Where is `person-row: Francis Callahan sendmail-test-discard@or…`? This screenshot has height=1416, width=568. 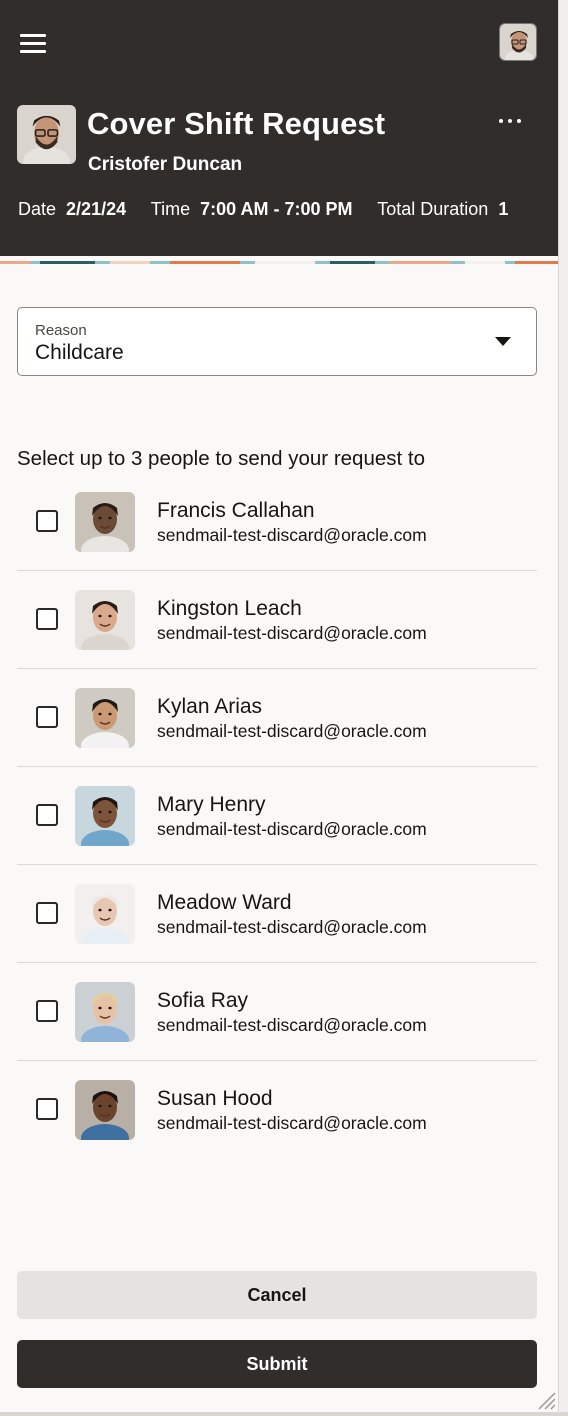 person-row: Francis Callahan sendmail-test-discard@or… is located at coordinates (277, 522).